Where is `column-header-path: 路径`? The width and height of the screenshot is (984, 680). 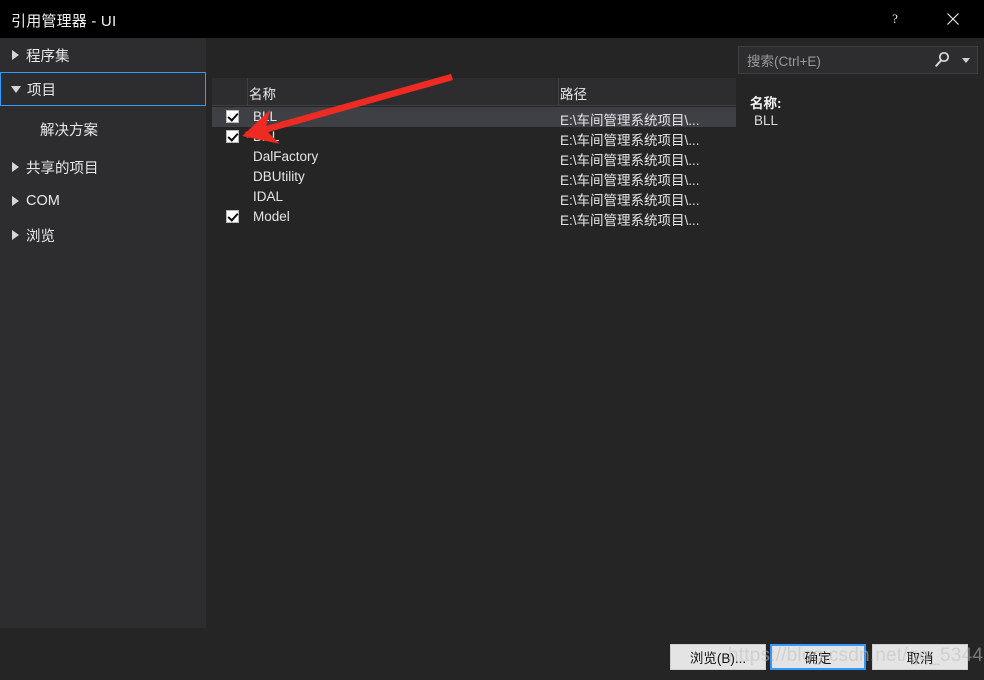 column-header-path: 路径 is located at coordinates (573, 93).